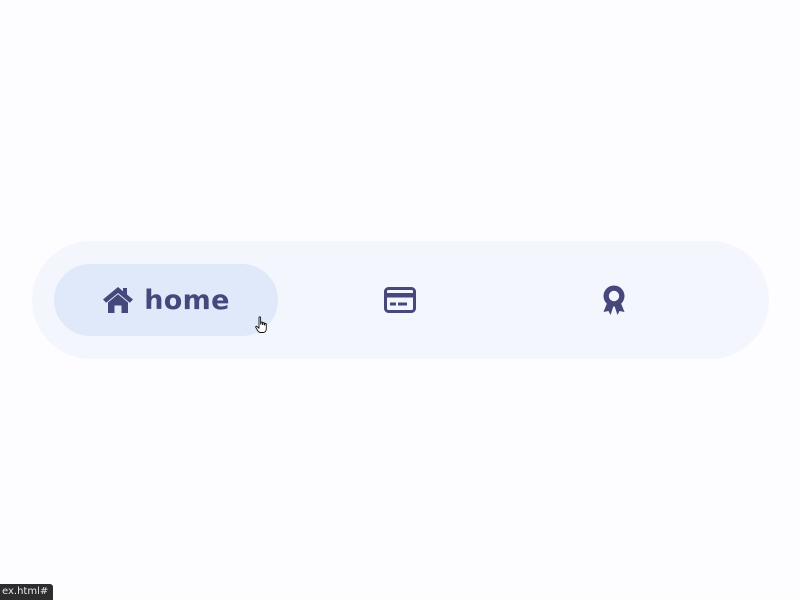  I want to click on nav-item-home: home, so click(166, 300).